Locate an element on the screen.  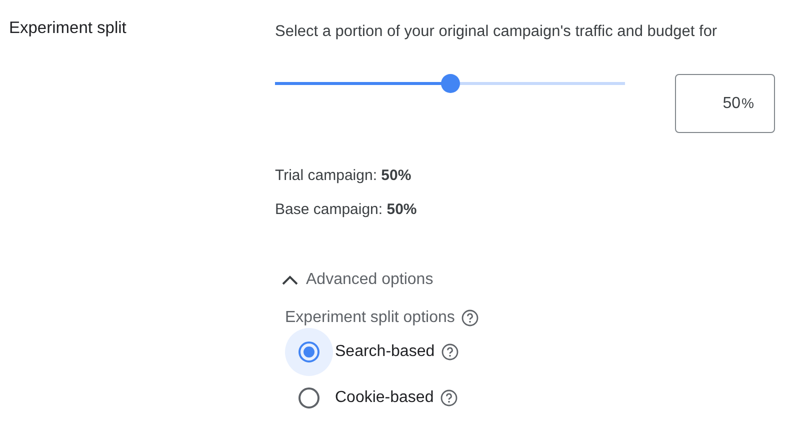
option-label: Cookie-based is located at coordinates (384, 398).